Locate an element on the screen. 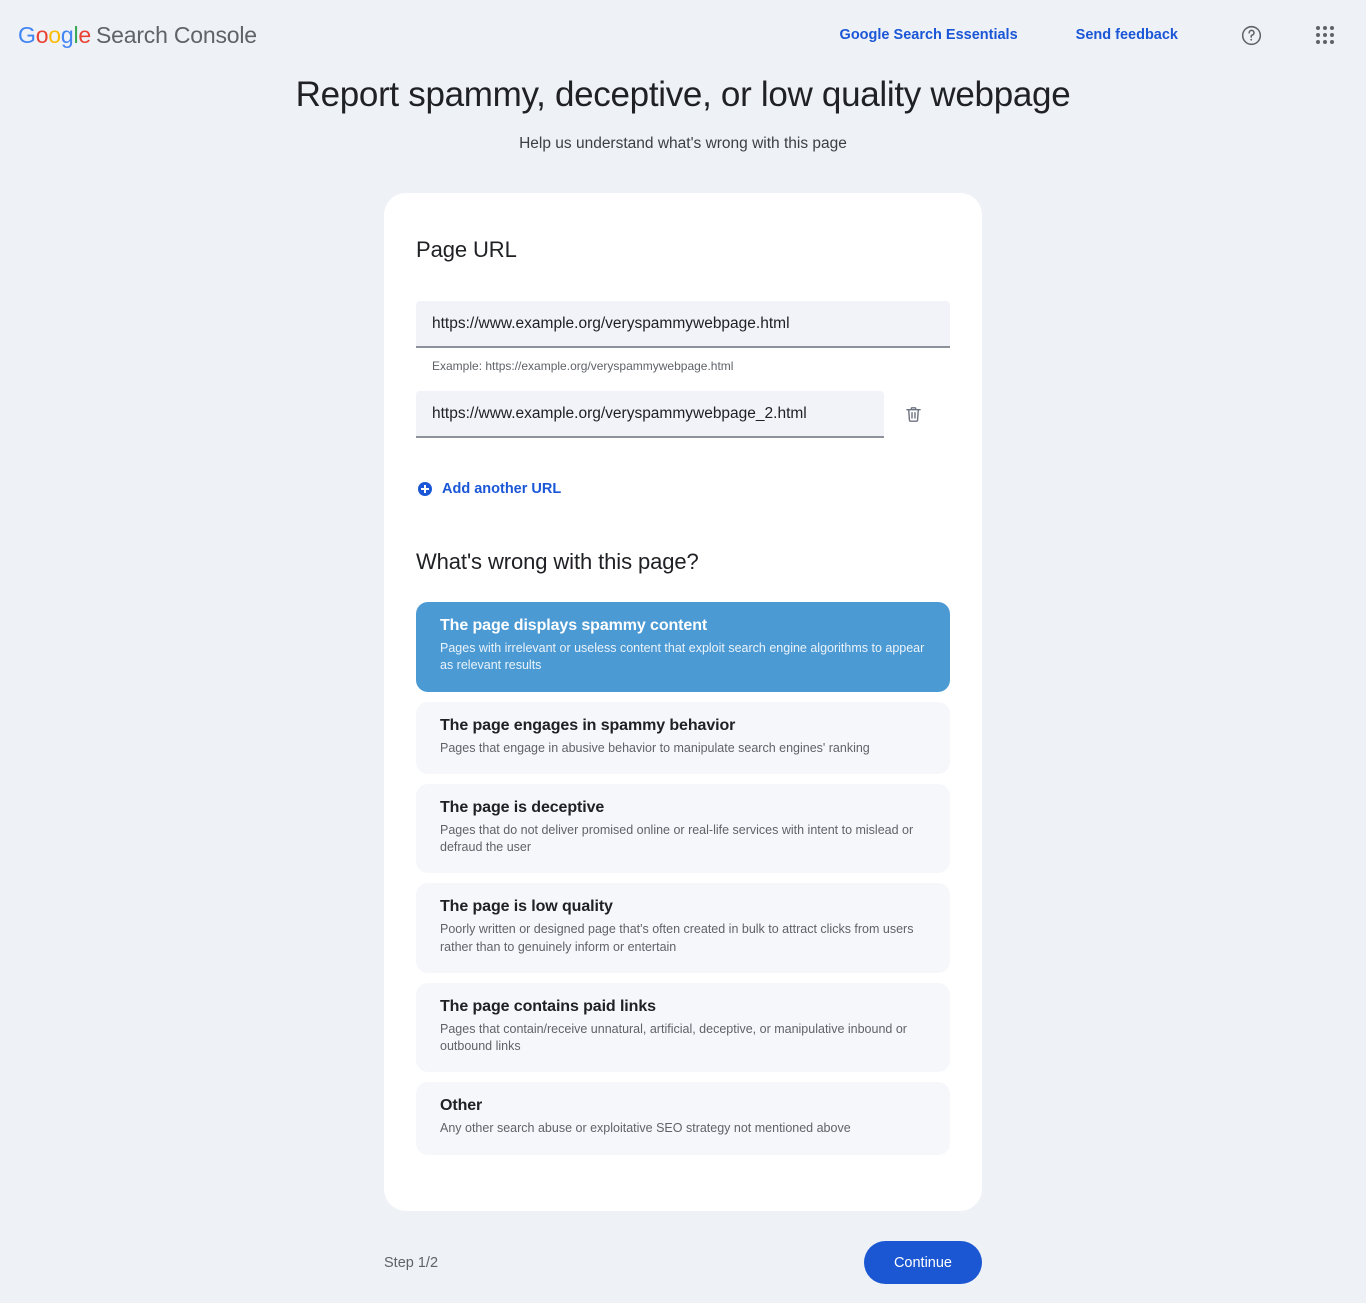  issue-option-title: The page is deceptive is located at coordinates (522, 807).